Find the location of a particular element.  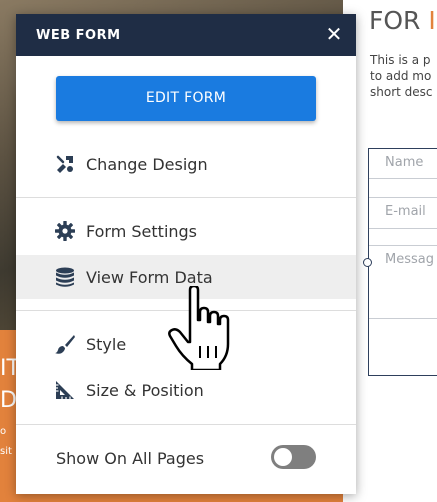

panel-title: WEB FORM is located at coordinates (78, 35).